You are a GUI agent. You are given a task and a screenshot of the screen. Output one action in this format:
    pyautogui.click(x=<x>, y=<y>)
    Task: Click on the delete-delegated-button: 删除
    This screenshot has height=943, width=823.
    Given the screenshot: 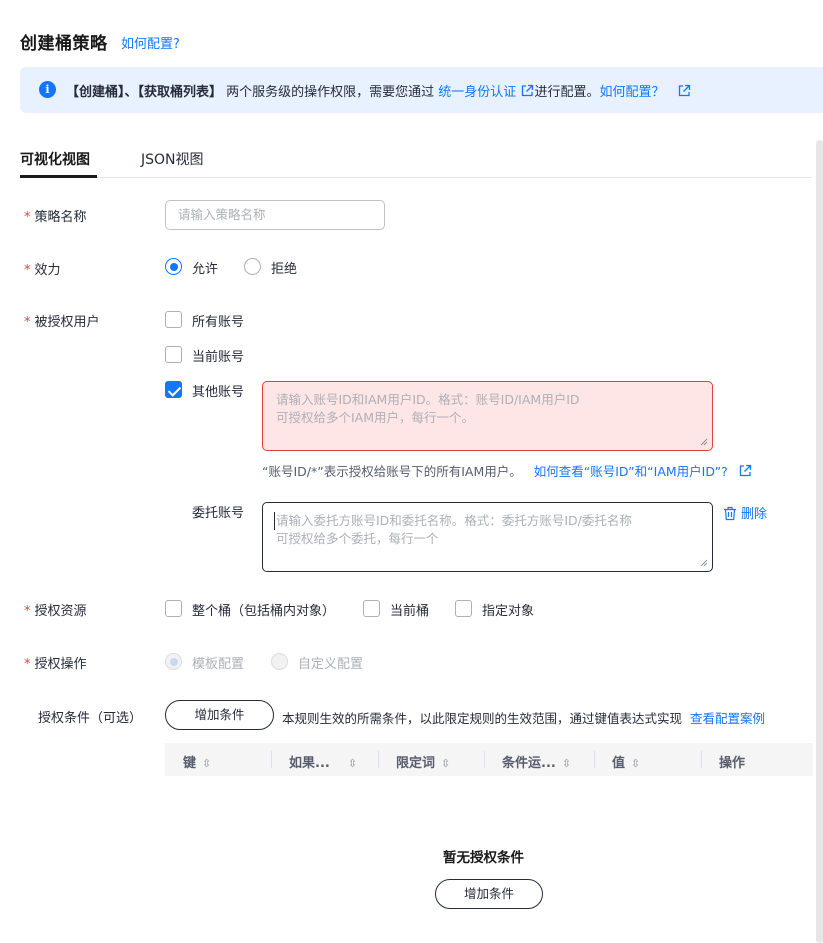 What is the action you would take?
    pyautogui.click(x=745, y=512)
    